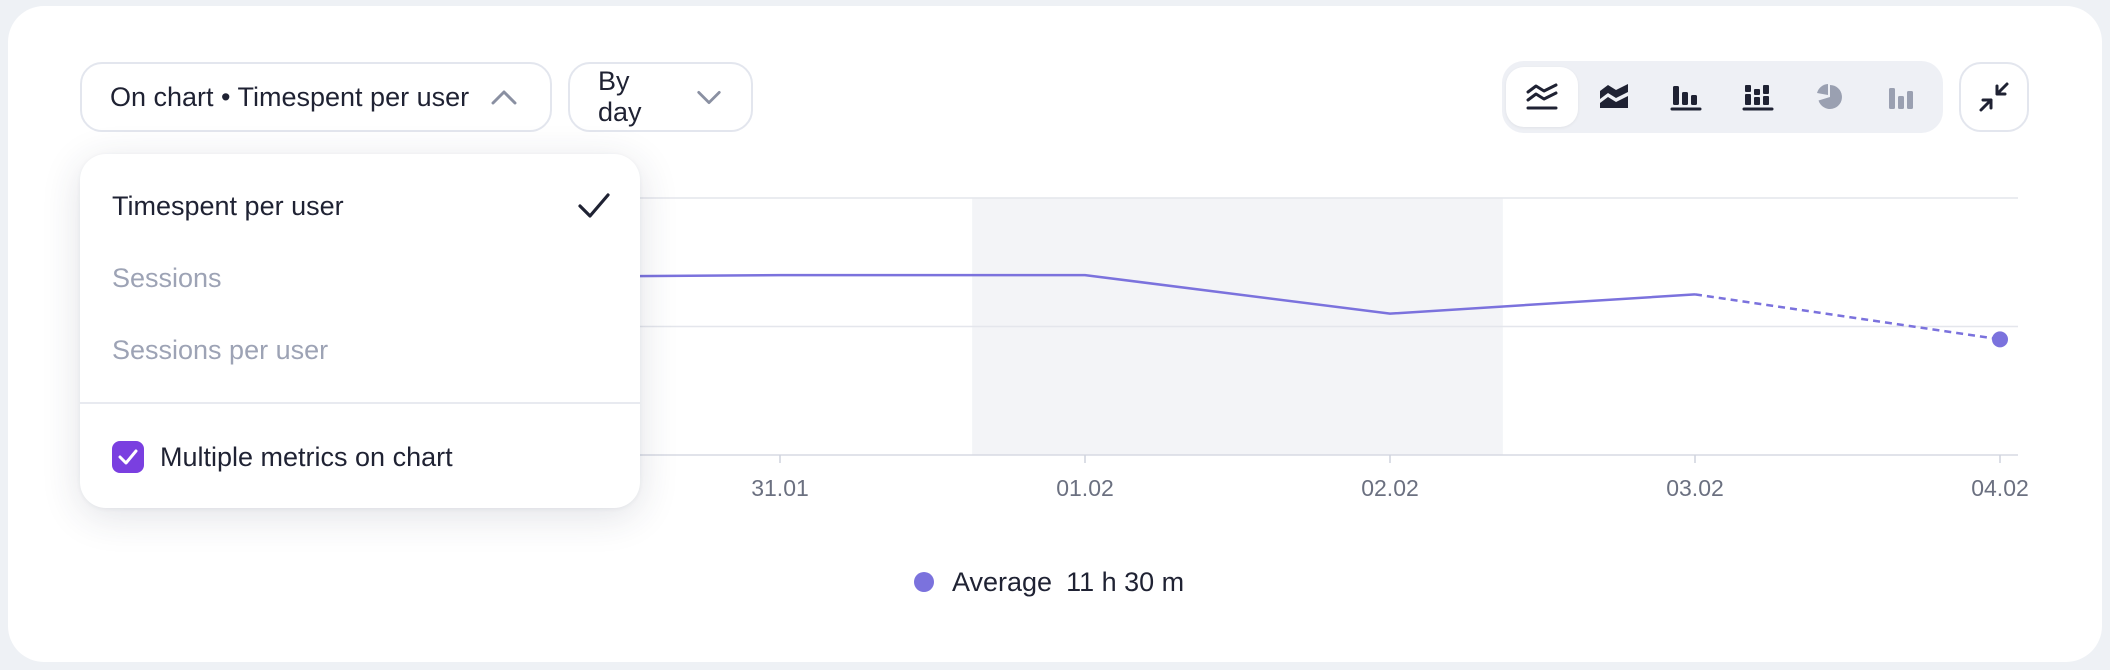 This screenshot has height=670, width=2110. What do you see at coordinates (362, 350) in the screenshot?
I see `dropdown-item-sessions-per-user: Sessions per user` at bounding box center [362, 350].